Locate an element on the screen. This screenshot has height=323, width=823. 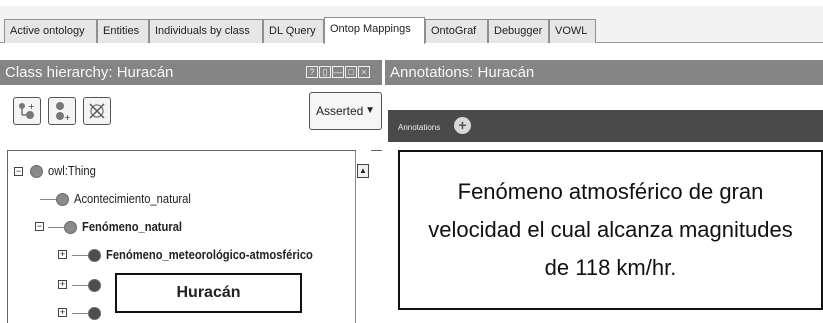
help-icon: ? is located at coordinates (312, 72).